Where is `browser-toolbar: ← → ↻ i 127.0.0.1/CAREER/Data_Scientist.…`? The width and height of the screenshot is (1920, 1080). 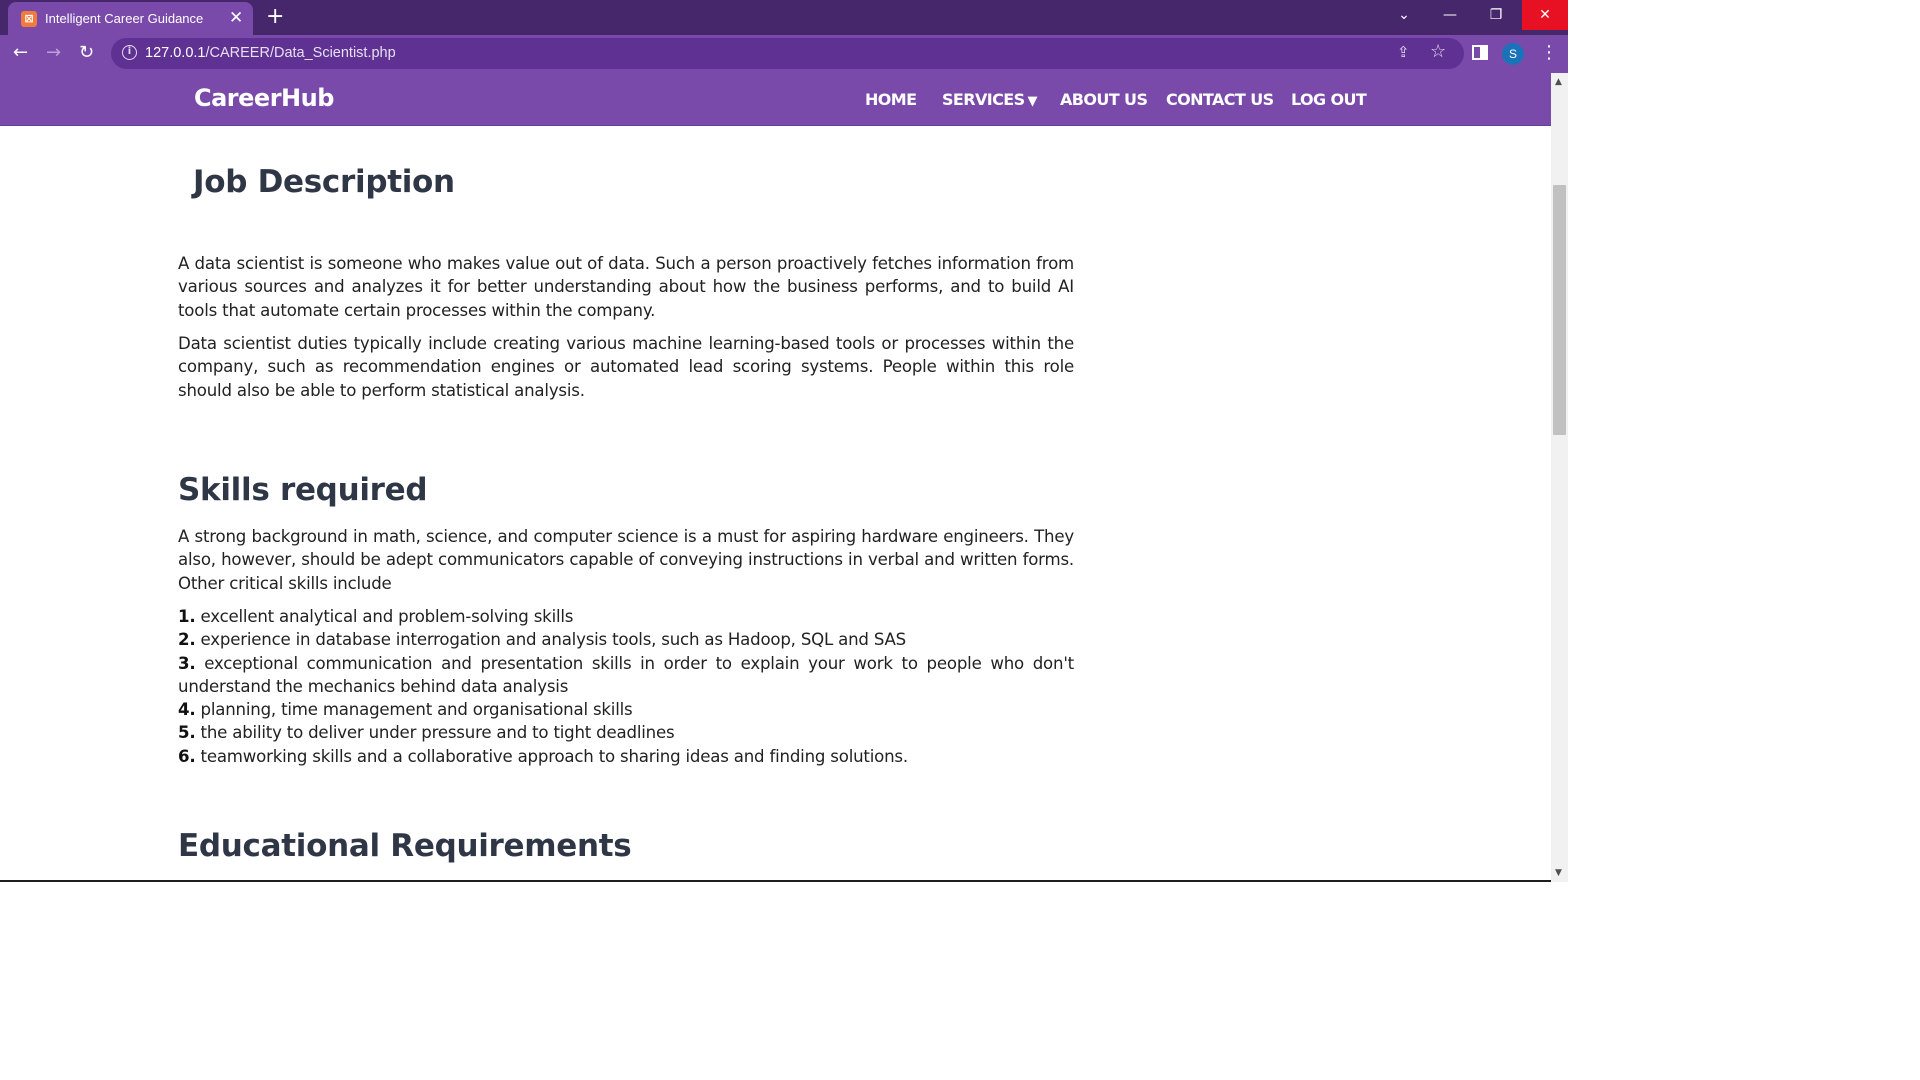
browser-toolbar: ← → ↻ i 127.0.0.1/CAREER/Data_Scientist.… is located at coordinates (784, 54).